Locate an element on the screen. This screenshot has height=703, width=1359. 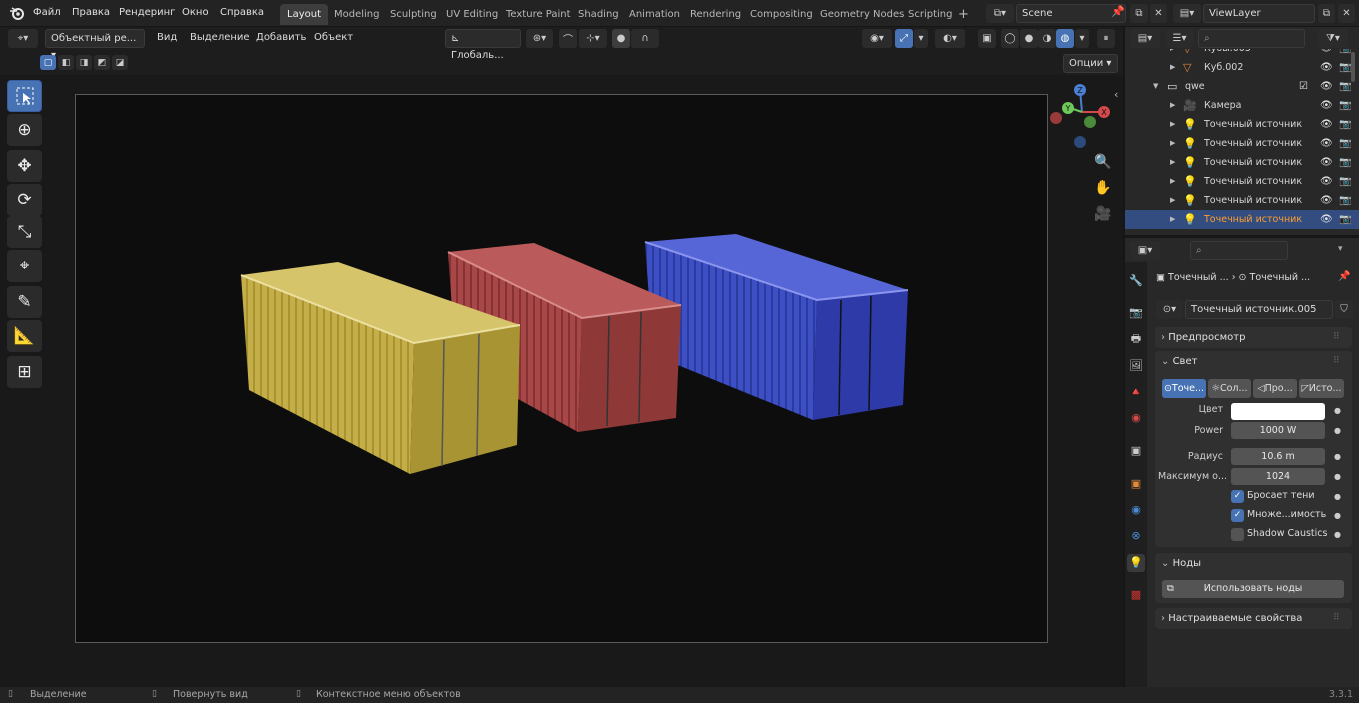
tab-shading: Shading is located at coordinates (598, 14).